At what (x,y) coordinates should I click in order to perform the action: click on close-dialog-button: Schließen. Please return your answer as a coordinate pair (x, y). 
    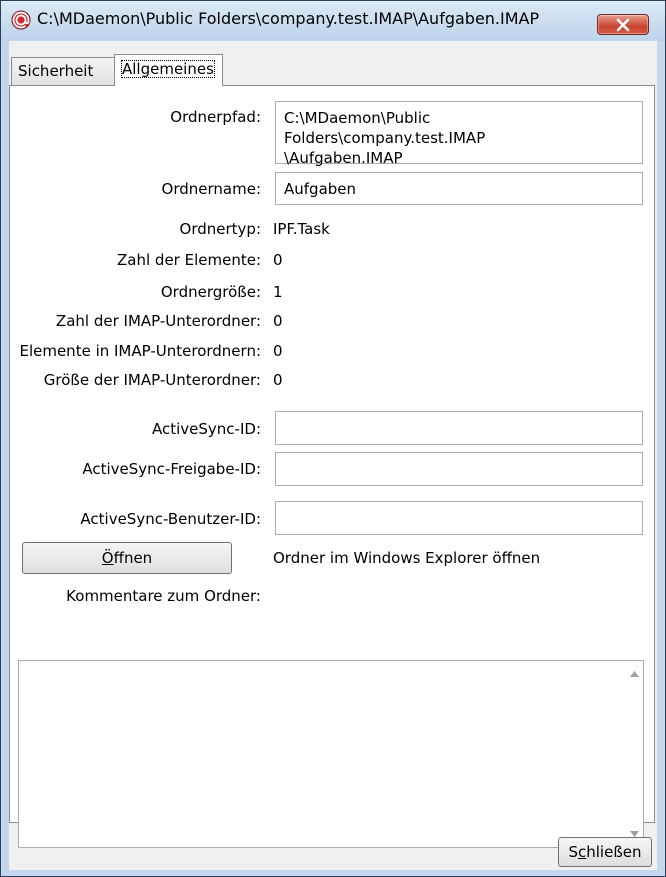
    Looking at the image, I should click on (605, 852).